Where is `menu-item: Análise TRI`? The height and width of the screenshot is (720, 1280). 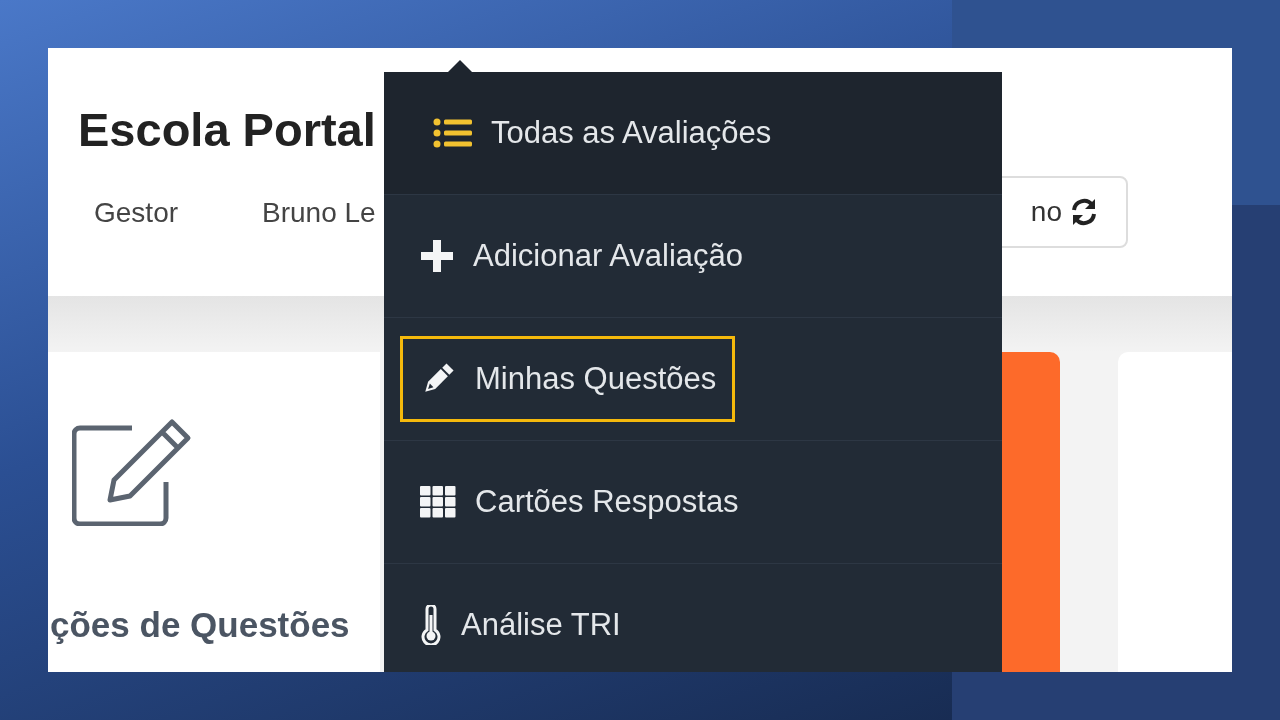 menu-item: Análise TRI is located at coordinates (520, 625).